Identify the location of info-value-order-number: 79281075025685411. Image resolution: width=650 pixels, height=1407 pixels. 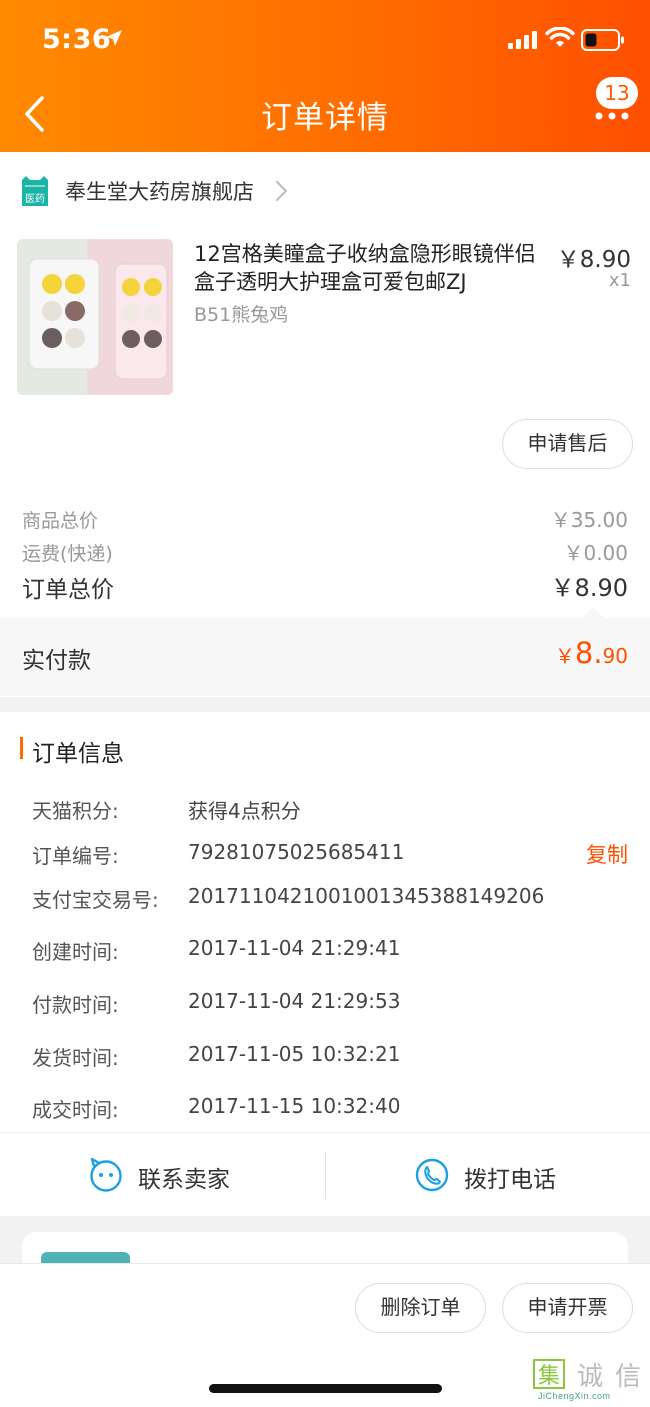
(296, 852).